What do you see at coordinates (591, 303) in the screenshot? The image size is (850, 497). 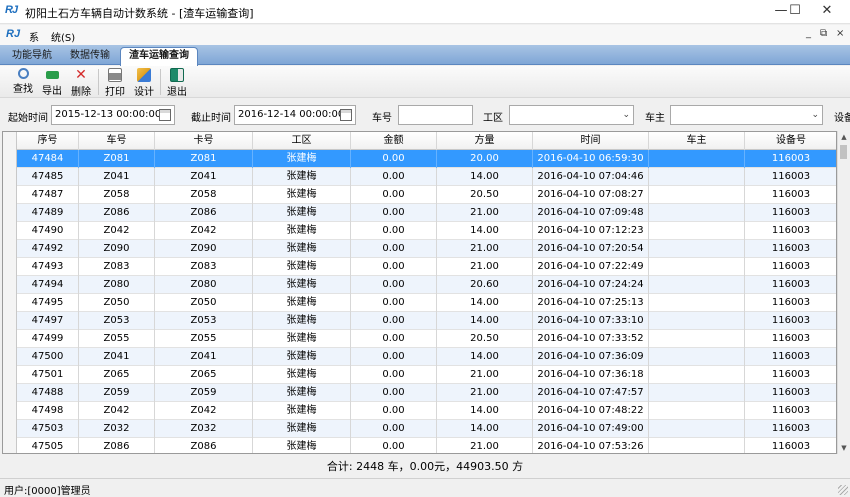 I see `cell-col-time: 2016-04-10 07:25:13` at bounding box center [591, 303].